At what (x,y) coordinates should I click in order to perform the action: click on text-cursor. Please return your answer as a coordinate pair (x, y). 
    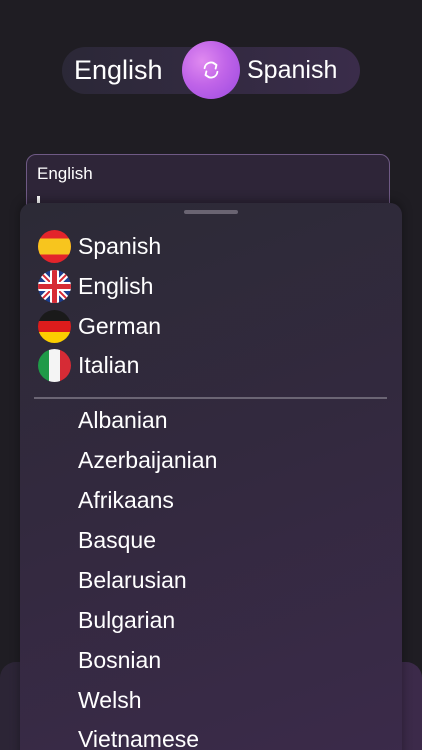
    Looking at the image, I should click on (38, 199).